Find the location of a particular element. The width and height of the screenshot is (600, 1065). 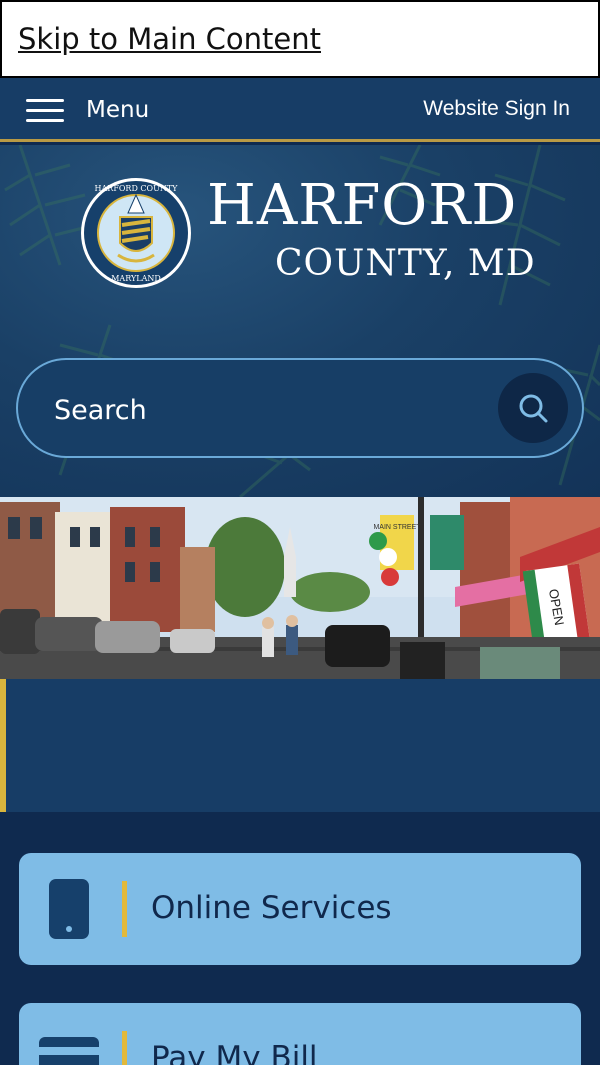

svg-text: HARFORD COUNTY is located at coordinates (137, 188).